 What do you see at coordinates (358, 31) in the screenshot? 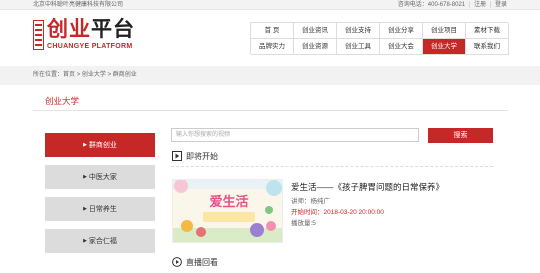
I see `nav-item-support: 创业支持` at bounding box center [358, 31].